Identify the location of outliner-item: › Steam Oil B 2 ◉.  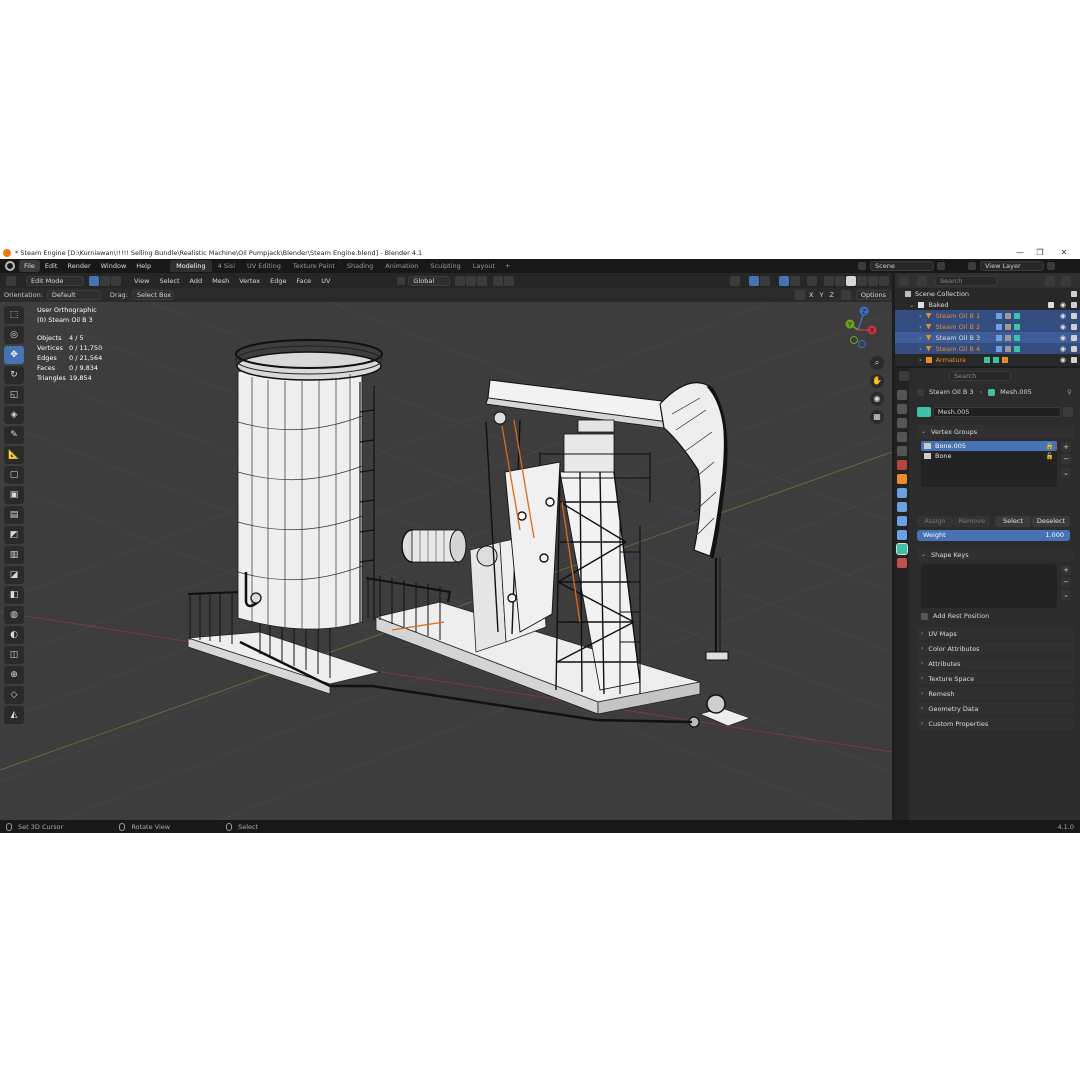
(987, 326).